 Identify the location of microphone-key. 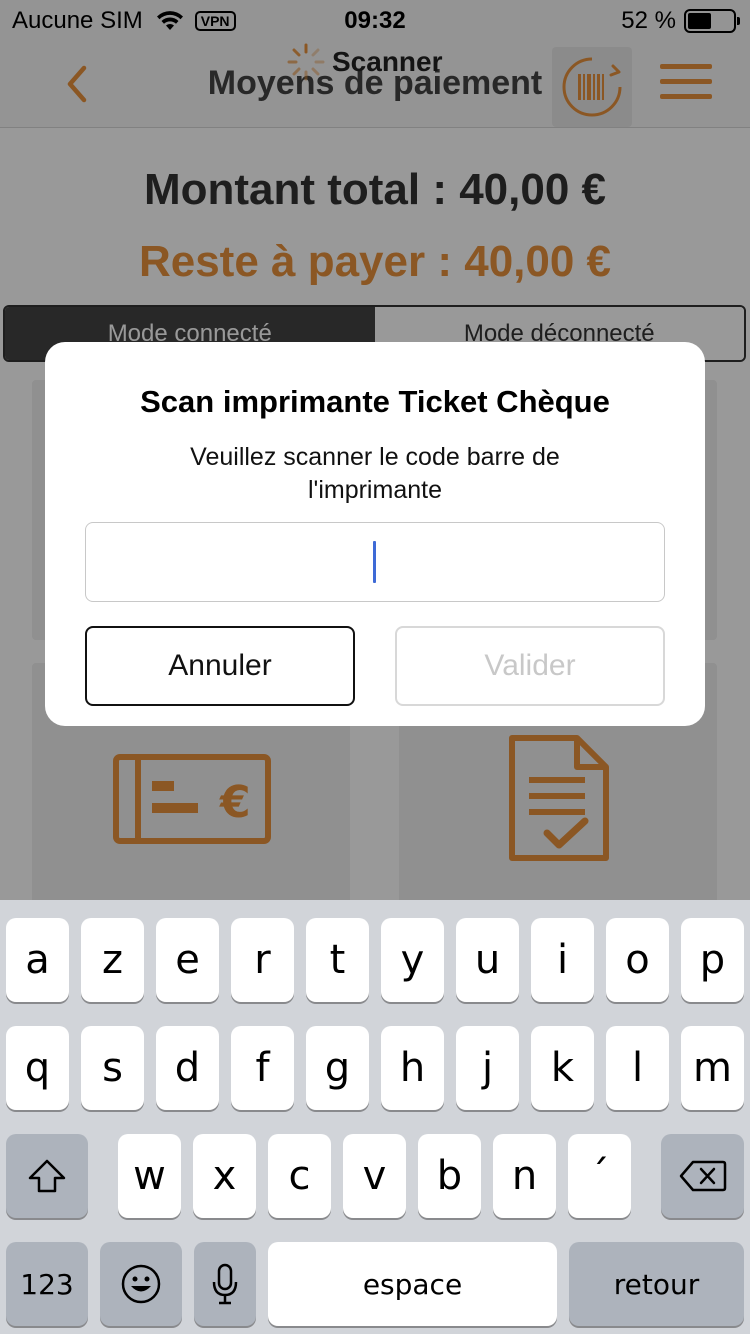
(225, 1284).